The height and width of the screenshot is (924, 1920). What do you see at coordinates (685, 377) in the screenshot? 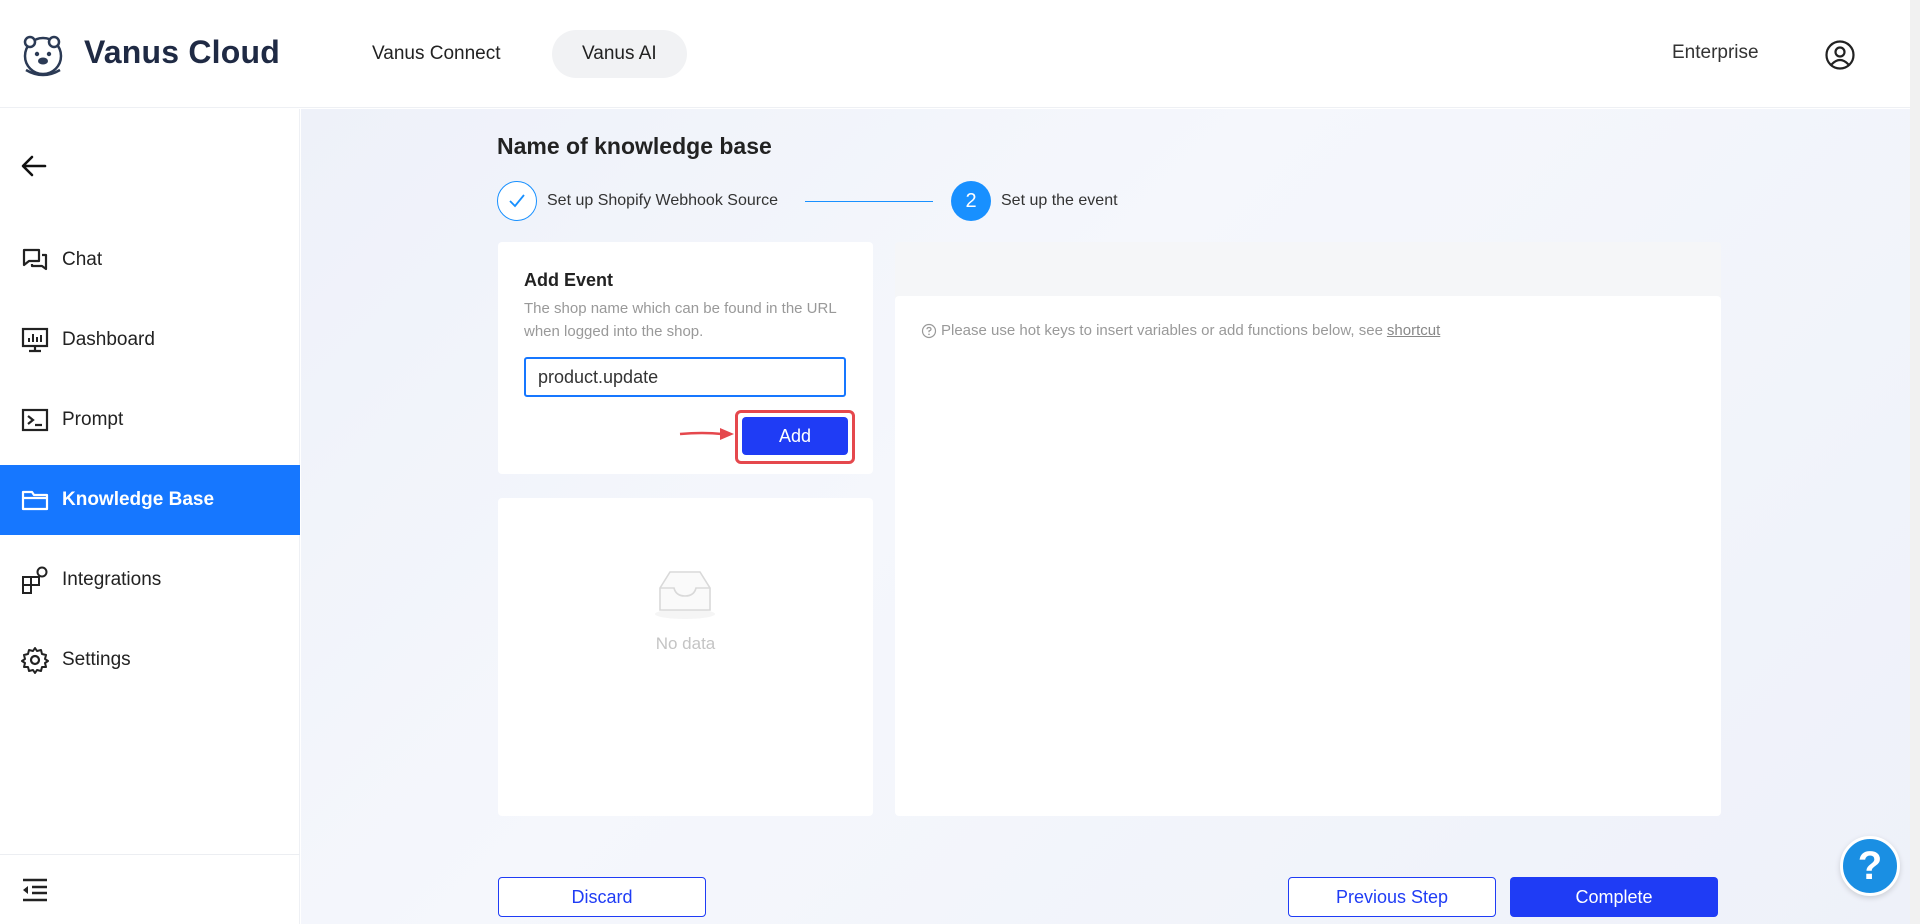
I see `event-name-input` at bounding box center [685, 377].